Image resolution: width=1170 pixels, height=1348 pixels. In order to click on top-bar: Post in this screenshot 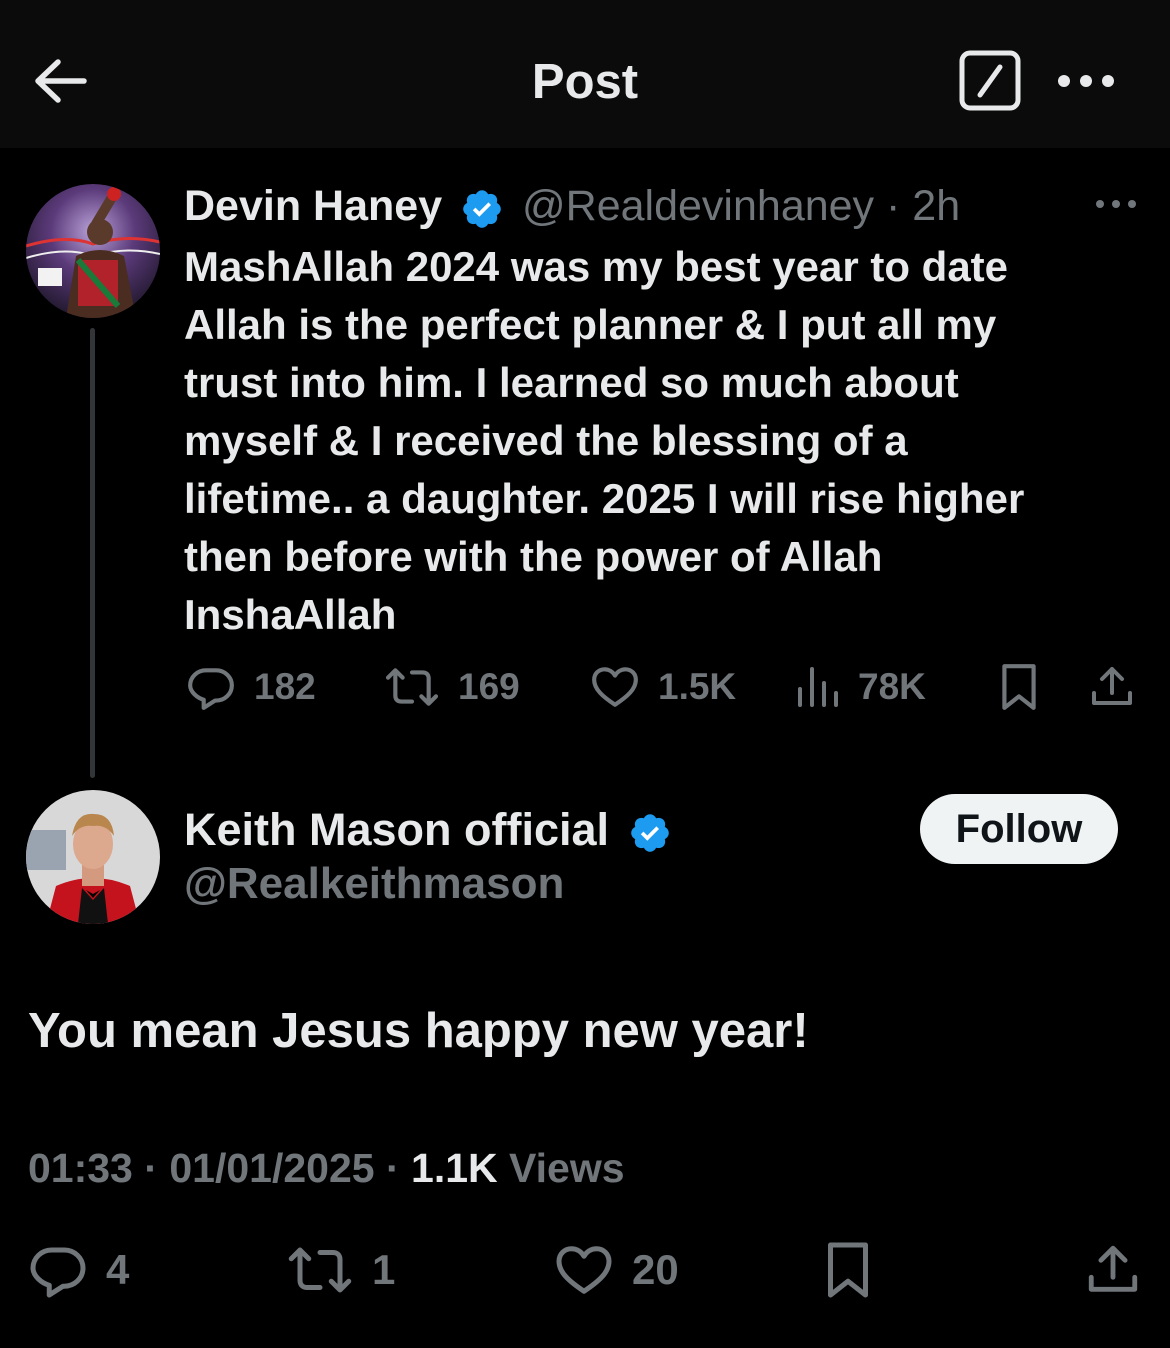, I will do `click(585, 74)`.